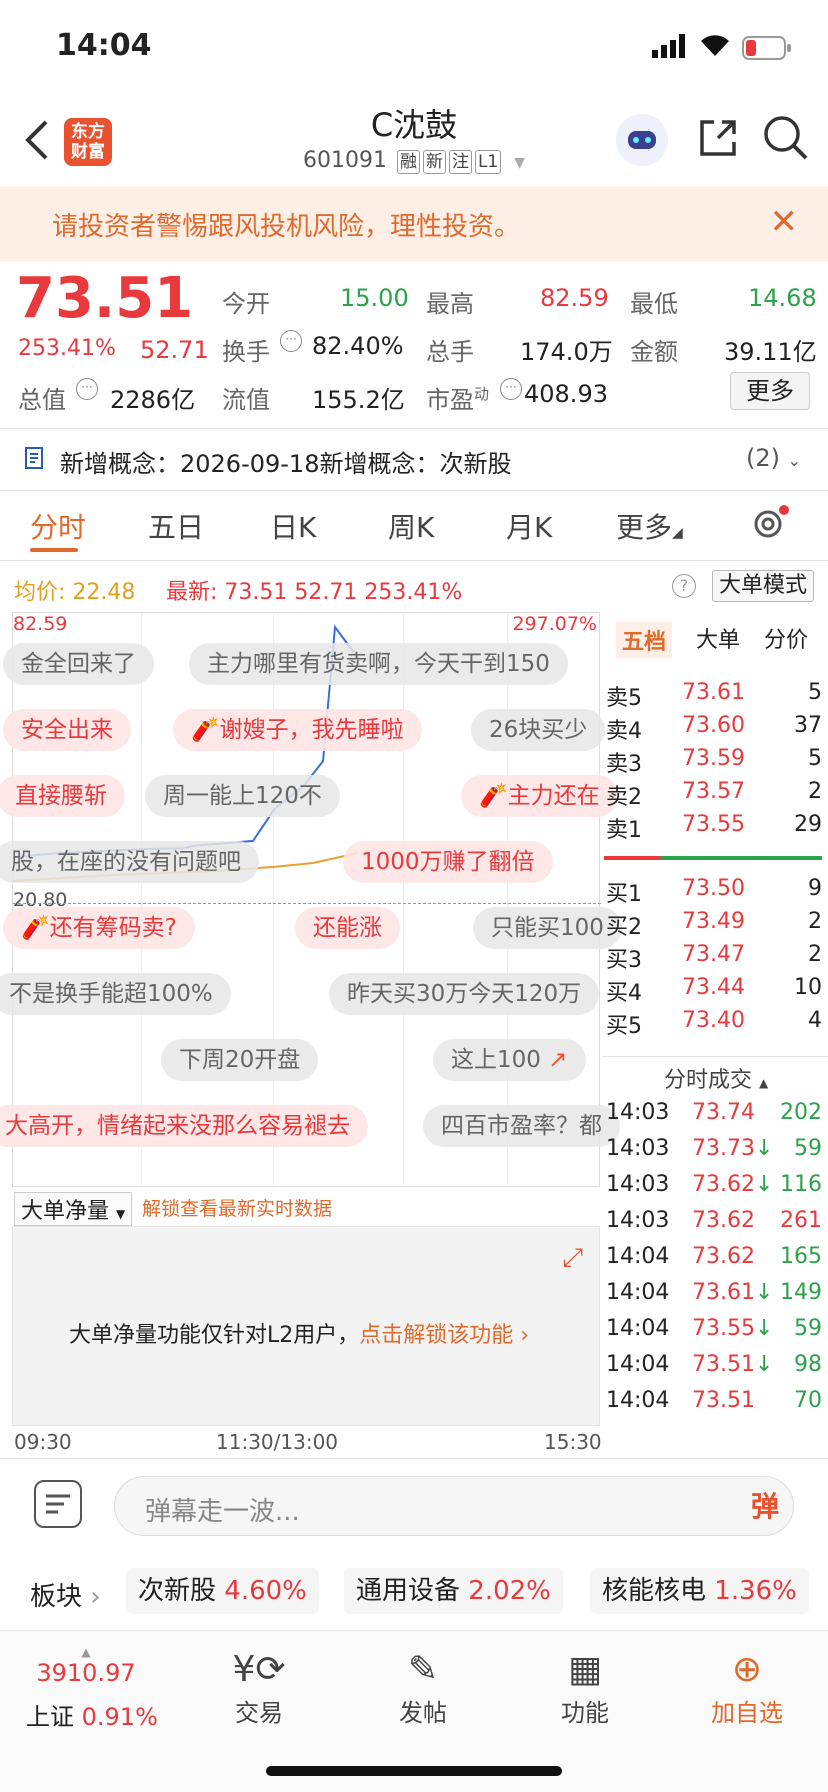  I want to click on caret-down-icon: ▼, so click(121, 1214).